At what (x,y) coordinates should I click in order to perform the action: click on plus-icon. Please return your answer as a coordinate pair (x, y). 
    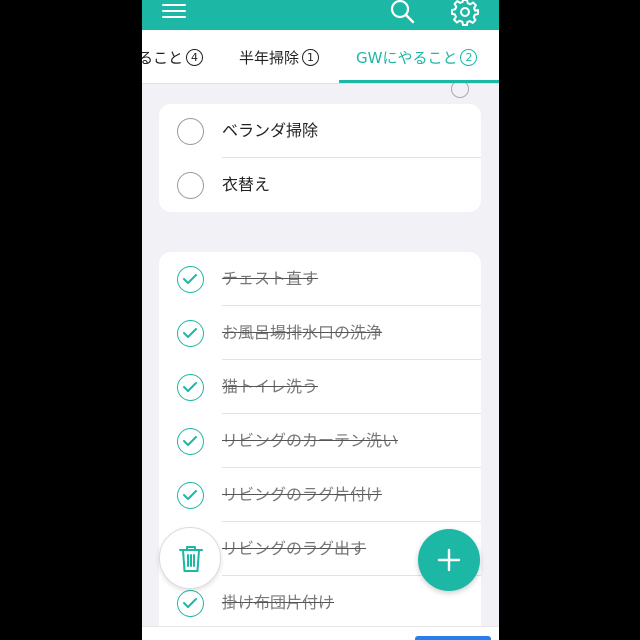
    Looking at the image, I should click on (449, 560).